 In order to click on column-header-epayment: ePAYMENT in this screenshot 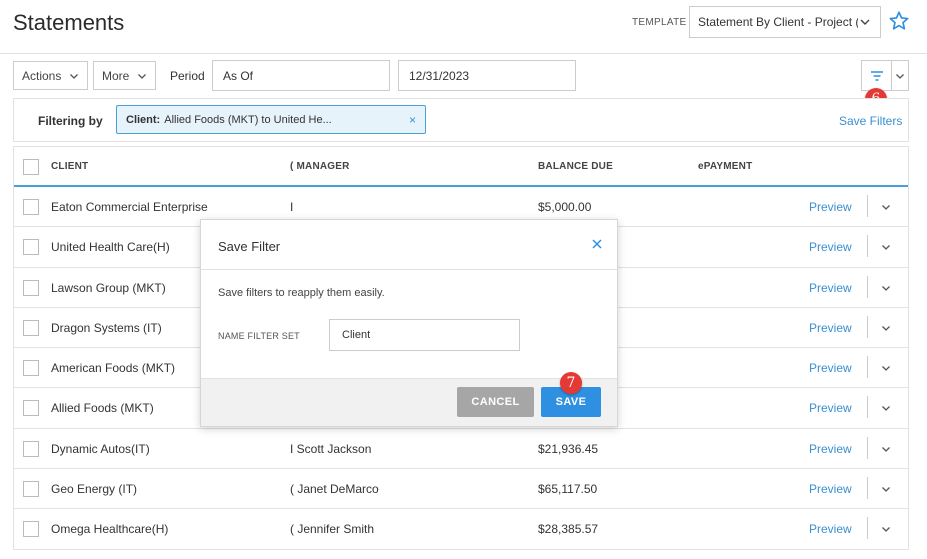, I will do `click(725, 166)`.